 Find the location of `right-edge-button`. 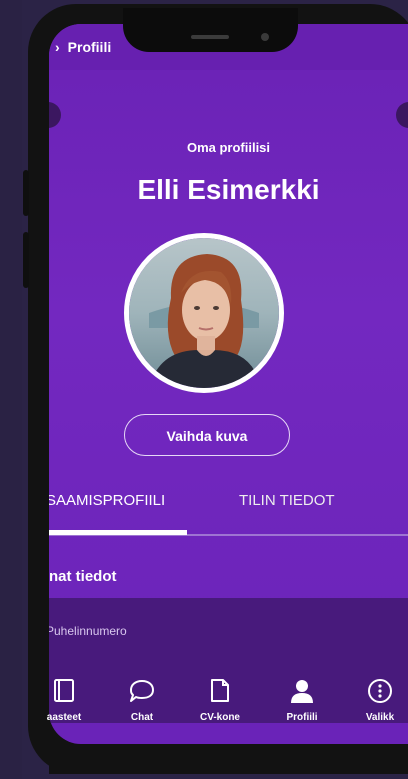

right-edge-button is located at coordinates (402, 115).